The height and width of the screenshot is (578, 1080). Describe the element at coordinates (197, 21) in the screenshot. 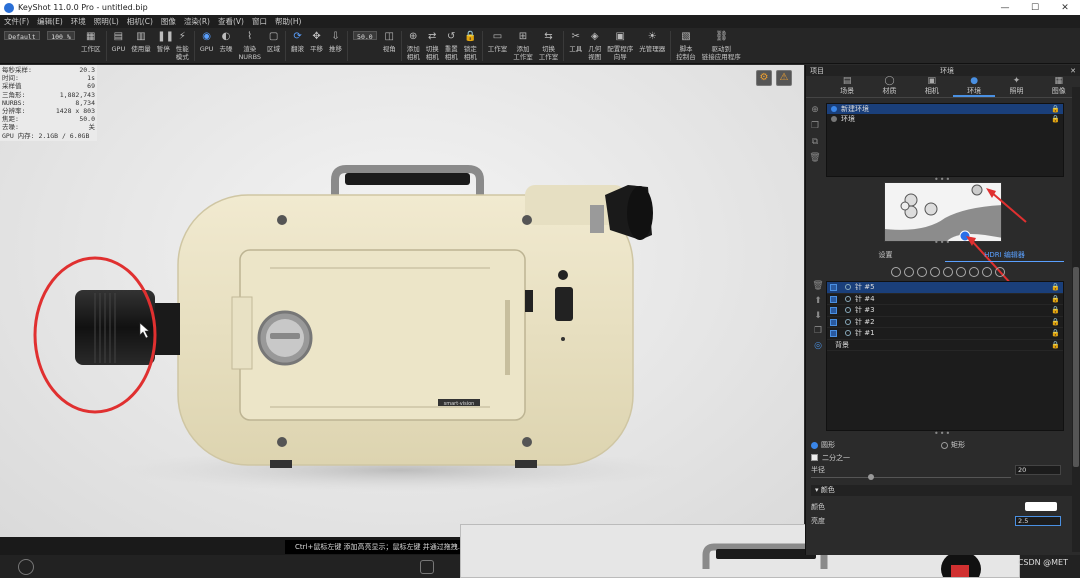

I see `menu-item: 渲染(R)` at that location.